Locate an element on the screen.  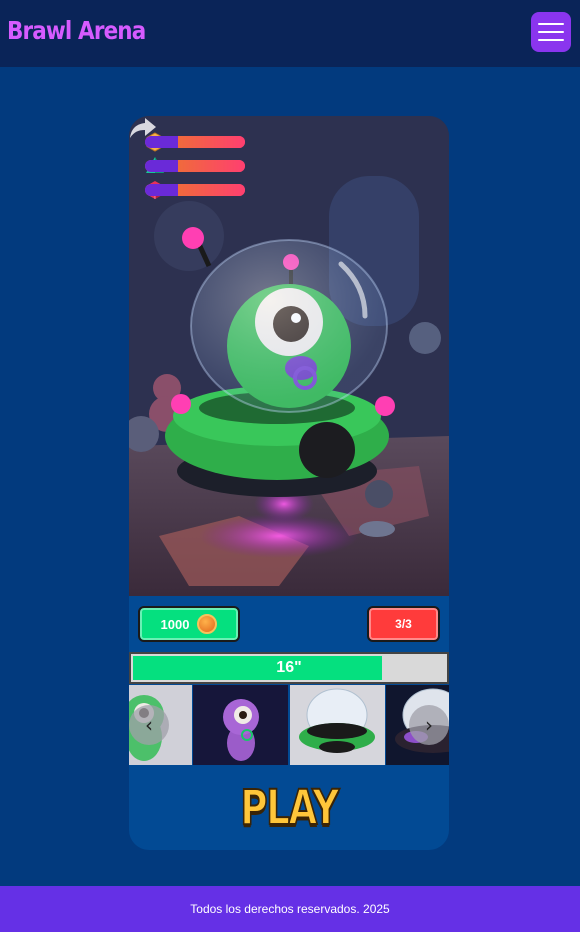
play-button: PLAY is located at coordinates (289, 808).